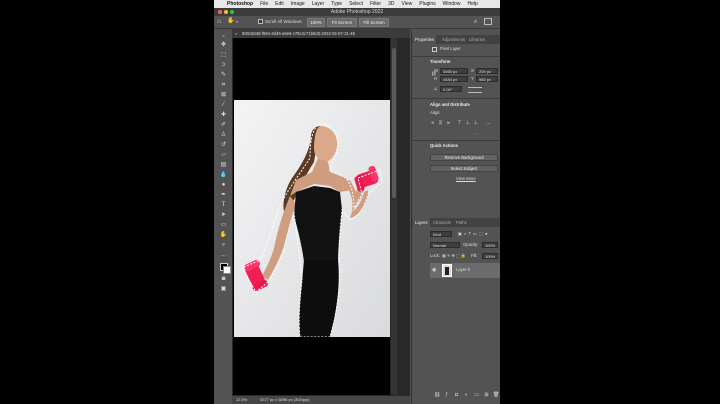 This screenshot has width=720, height=404. I want to click on link-icon: ⛓, so click(433, 74).